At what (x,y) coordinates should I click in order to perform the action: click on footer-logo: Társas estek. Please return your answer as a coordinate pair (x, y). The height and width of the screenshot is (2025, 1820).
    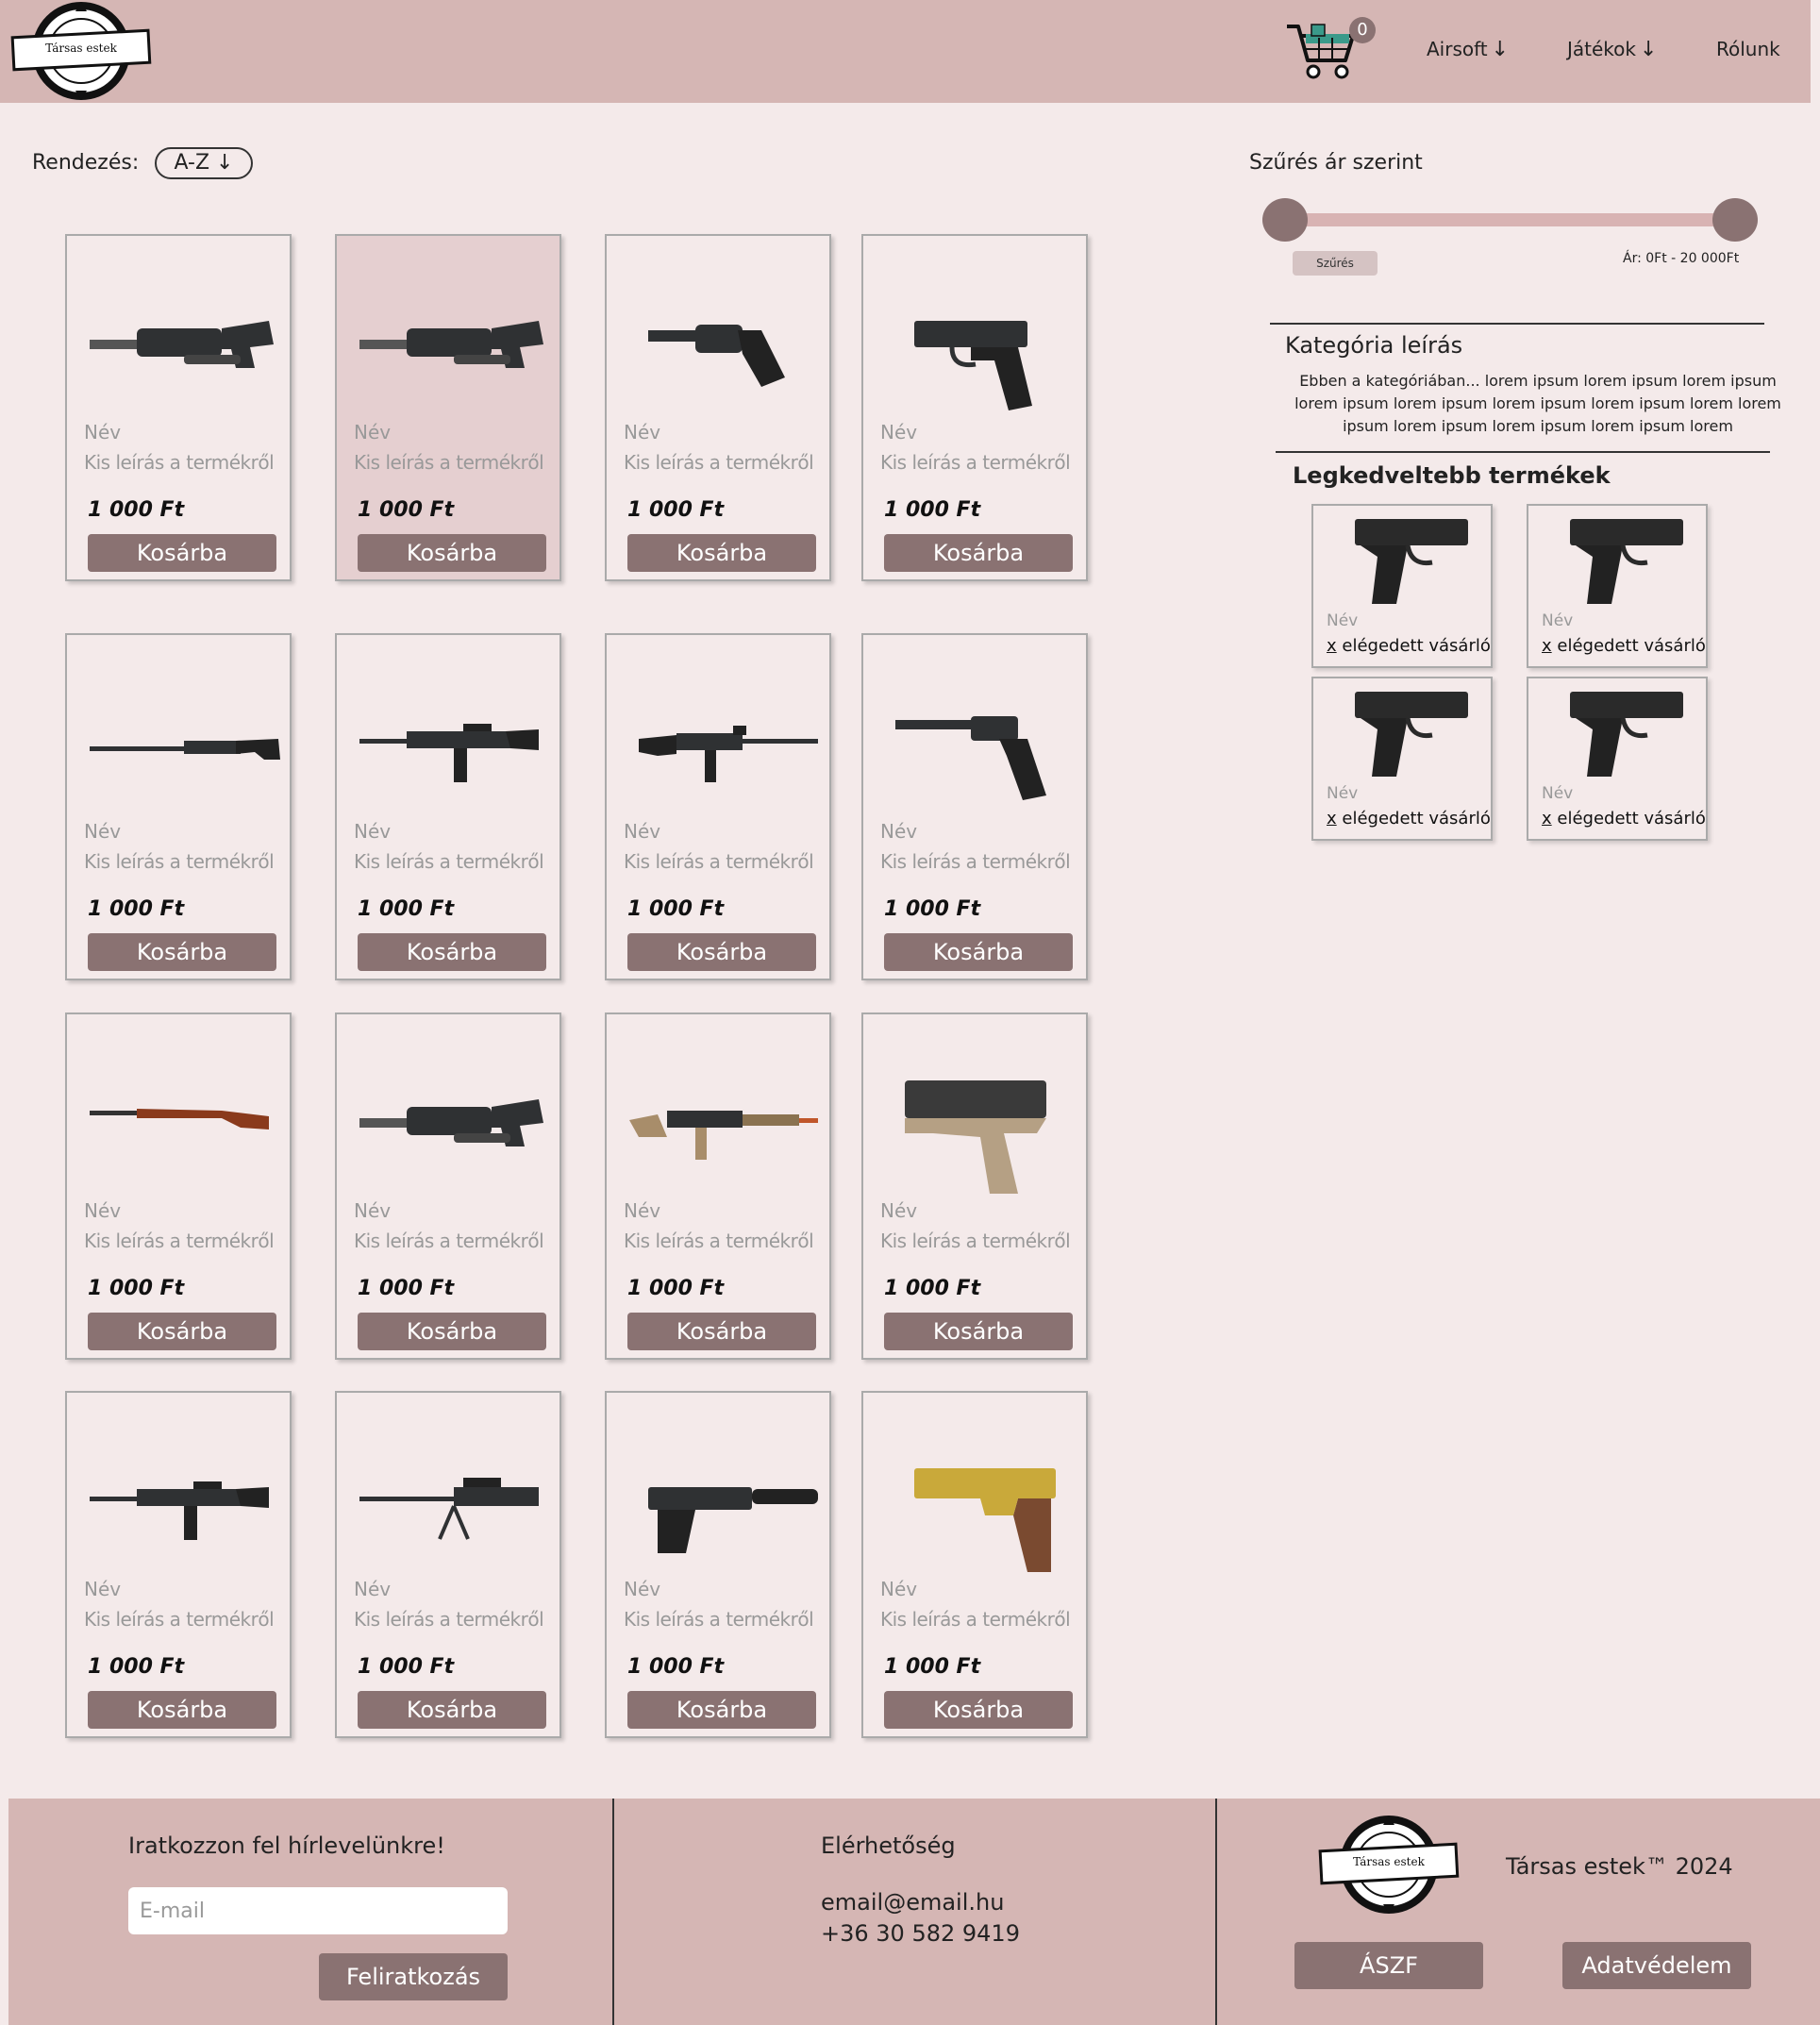
    Looking at the image, I should click on (1389, 1865).